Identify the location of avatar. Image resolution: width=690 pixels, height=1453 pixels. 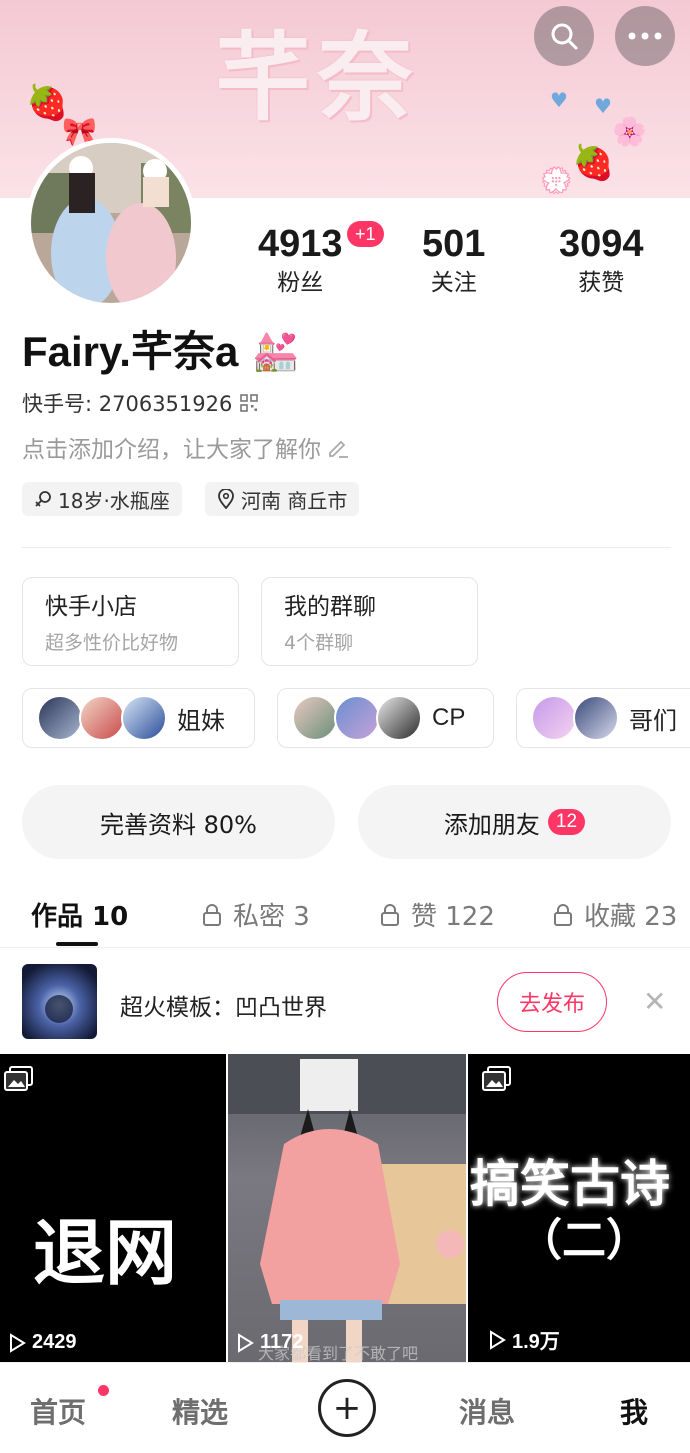
(111, 223).